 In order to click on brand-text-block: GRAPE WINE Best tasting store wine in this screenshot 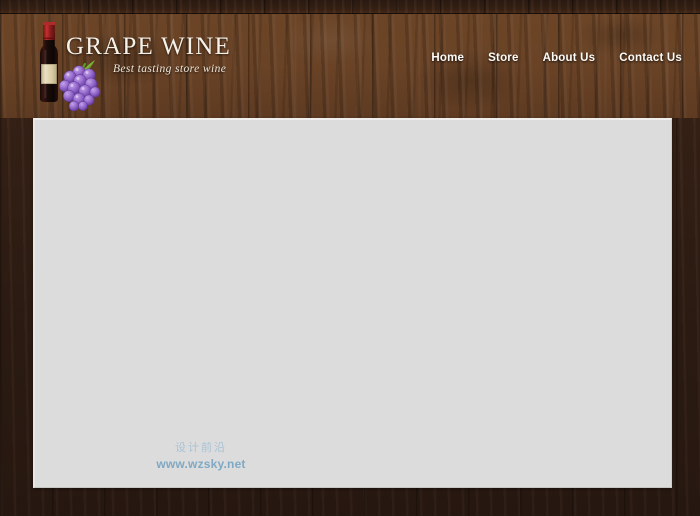, I will do `click(176, 54)`.